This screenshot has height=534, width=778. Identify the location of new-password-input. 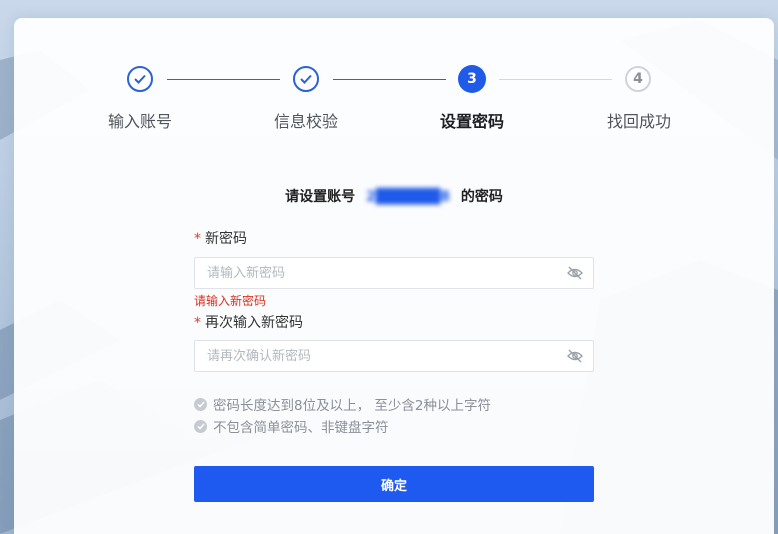
(377, 273).